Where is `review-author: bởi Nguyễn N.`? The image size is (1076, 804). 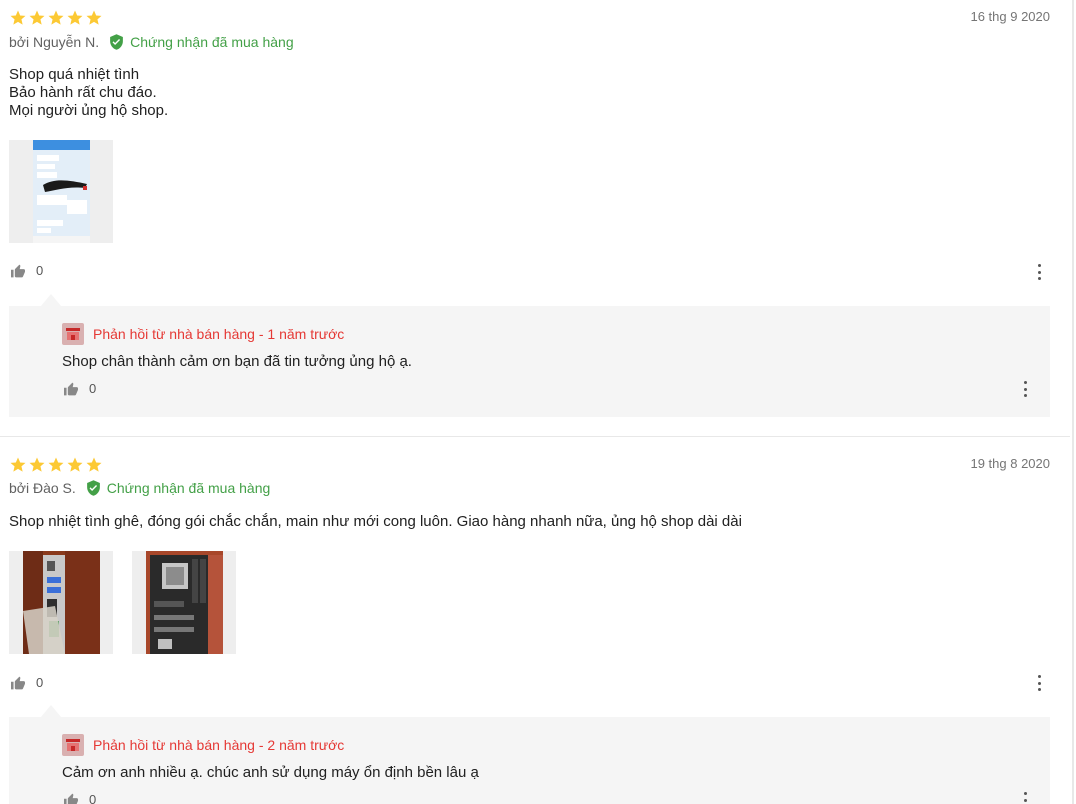
review-author: bởi Nguyễn N. is located at coordinates (54, 42).